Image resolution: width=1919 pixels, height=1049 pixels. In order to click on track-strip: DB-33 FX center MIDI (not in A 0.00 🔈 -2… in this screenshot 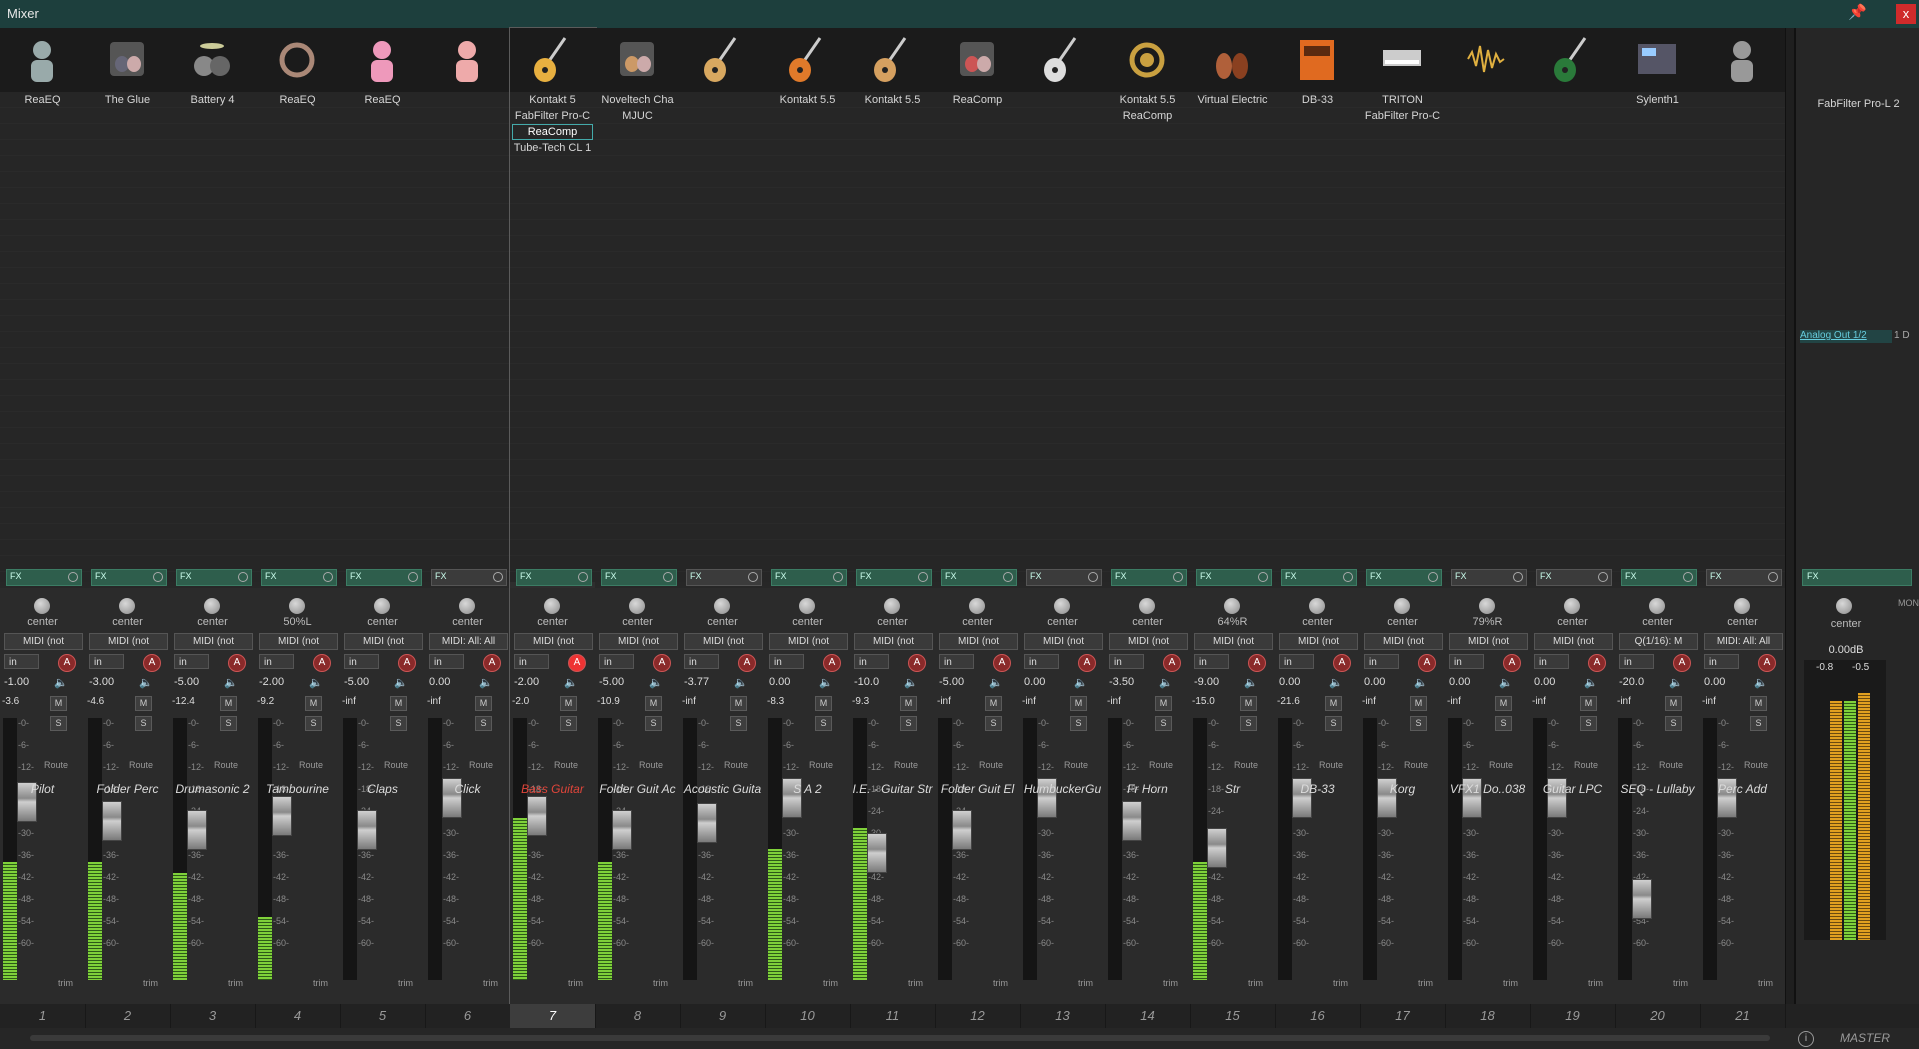, I will do `click(1318, 516)`.